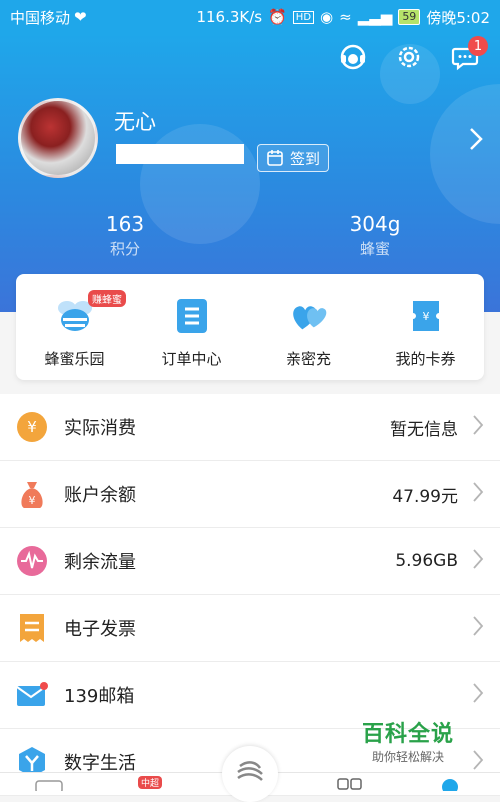 Image resolution: width=500 pixels, height=802 pixels. I want to click on china-mobile-logo-icon, so click(250, 771).